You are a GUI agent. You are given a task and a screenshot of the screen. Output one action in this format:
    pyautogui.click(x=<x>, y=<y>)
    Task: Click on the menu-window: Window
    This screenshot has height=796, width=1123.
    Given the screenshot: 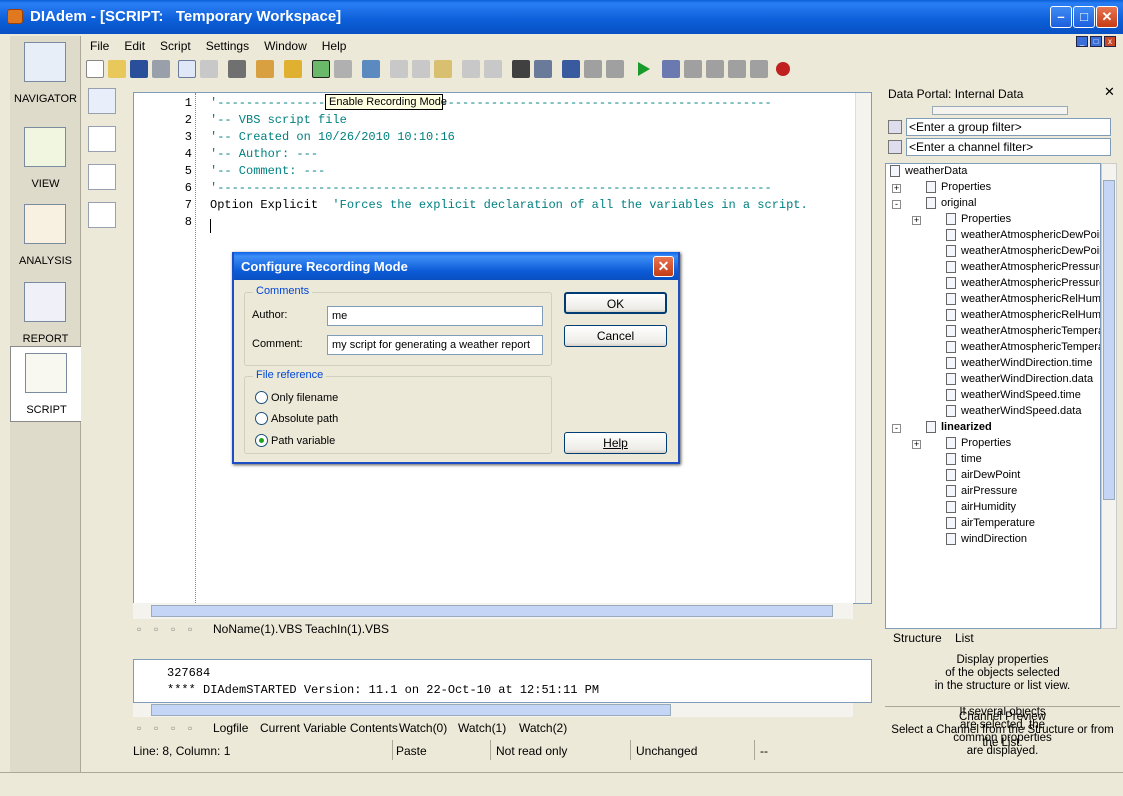 What is the action you would take?
    pyautogui.click(x=285, y=43)
    